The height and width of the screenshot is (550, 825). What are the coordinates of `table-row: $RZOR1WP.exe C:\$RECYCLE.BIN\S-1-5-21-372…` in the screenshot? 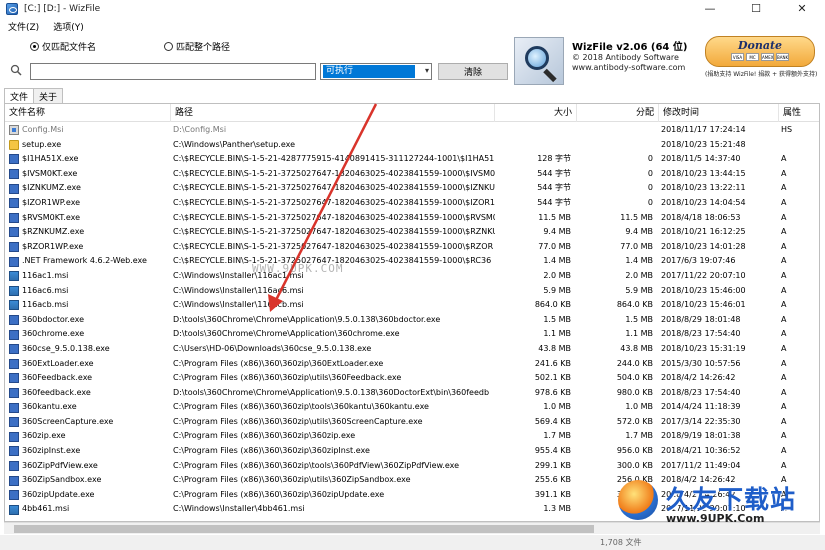 It's located at (412, 247).